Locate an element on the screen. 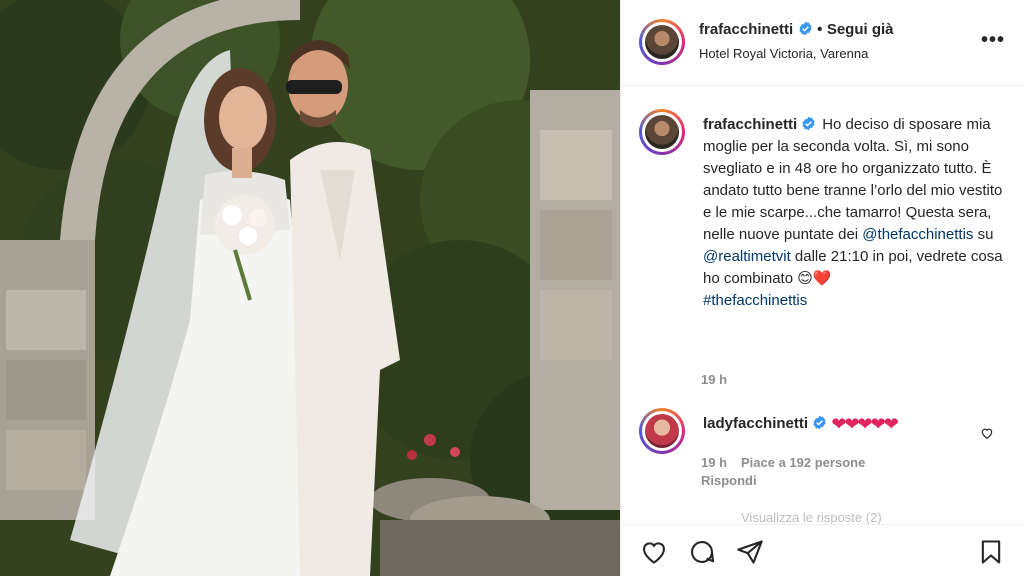 Image resolution: width=1024 pixels, height=576 pixels. comment-item: ladyfacchinetti ❤❤❤❤❤ is located at coordinates (801, 424).